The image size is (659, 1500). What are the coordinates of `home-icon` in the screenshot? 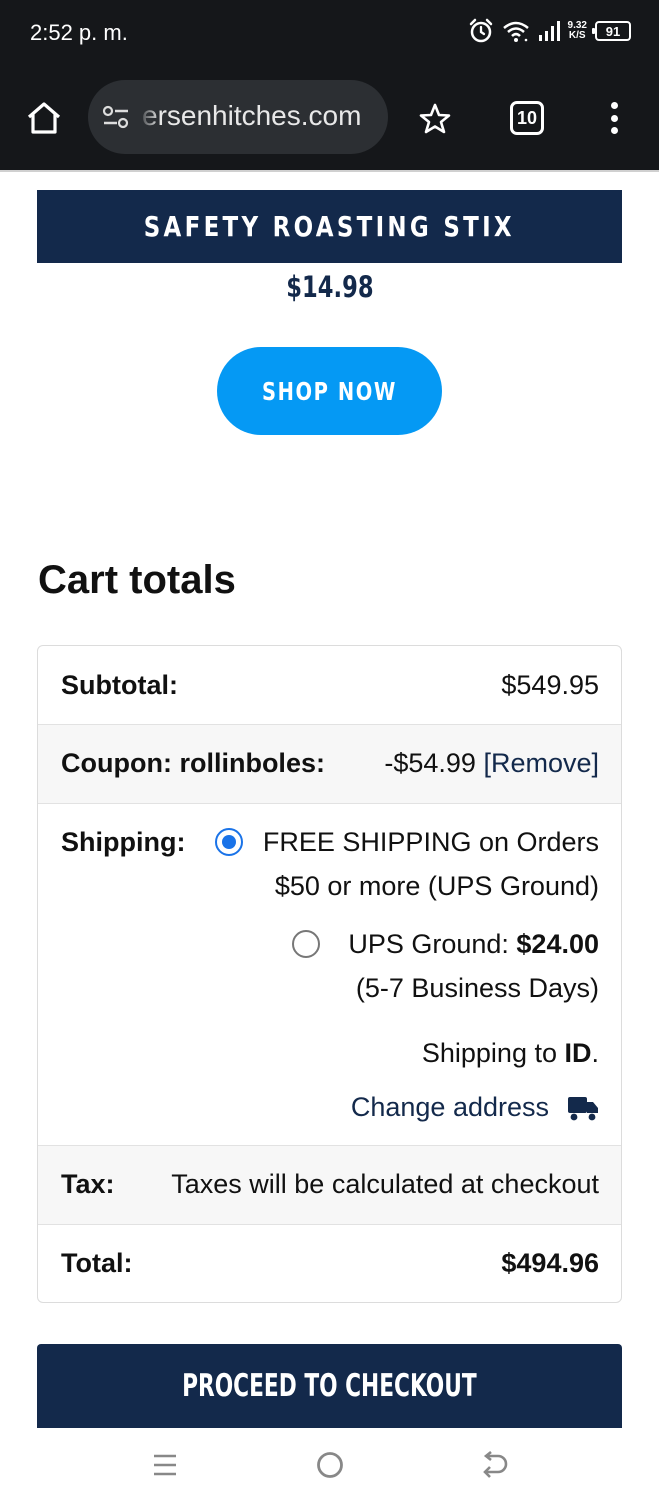 It's located at (44, 118).